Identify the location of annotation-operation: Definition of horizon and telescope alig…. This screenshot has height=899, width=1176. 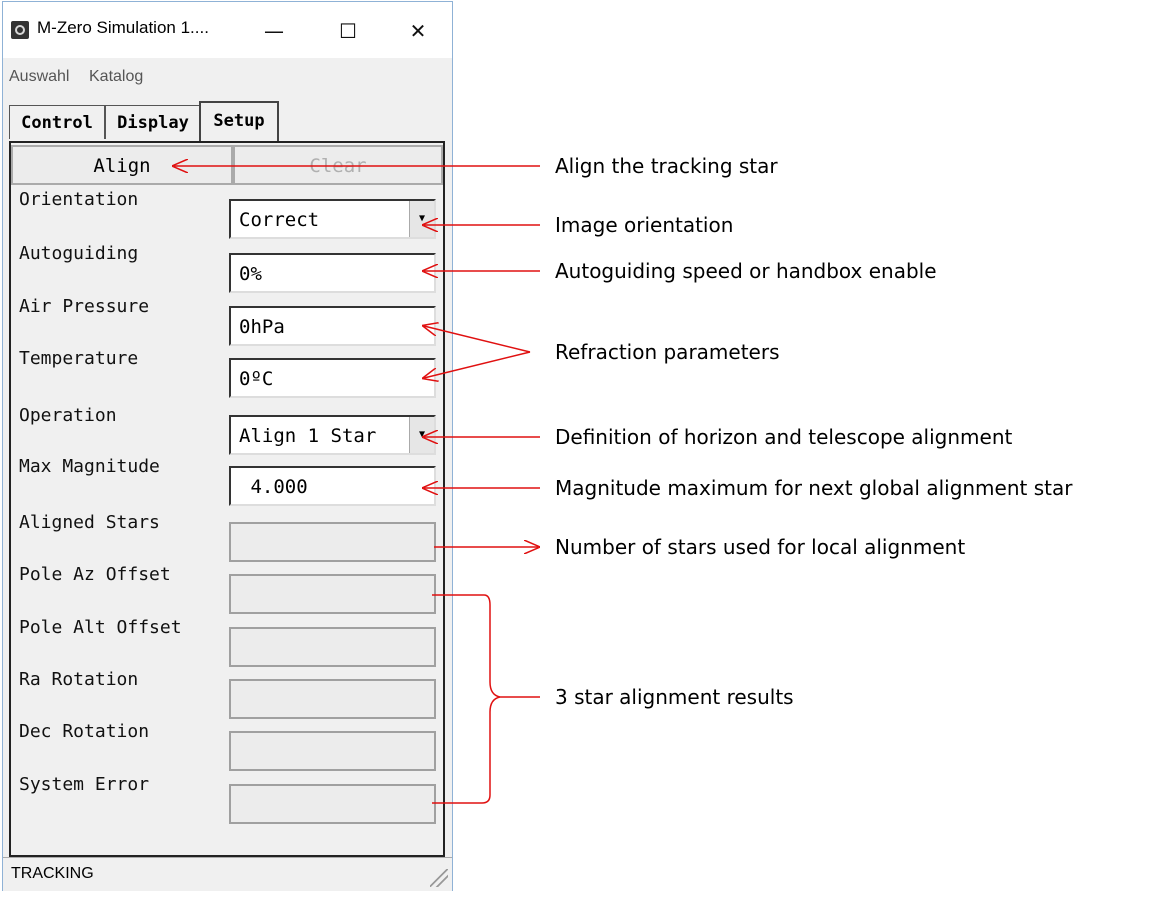
(784, 437).